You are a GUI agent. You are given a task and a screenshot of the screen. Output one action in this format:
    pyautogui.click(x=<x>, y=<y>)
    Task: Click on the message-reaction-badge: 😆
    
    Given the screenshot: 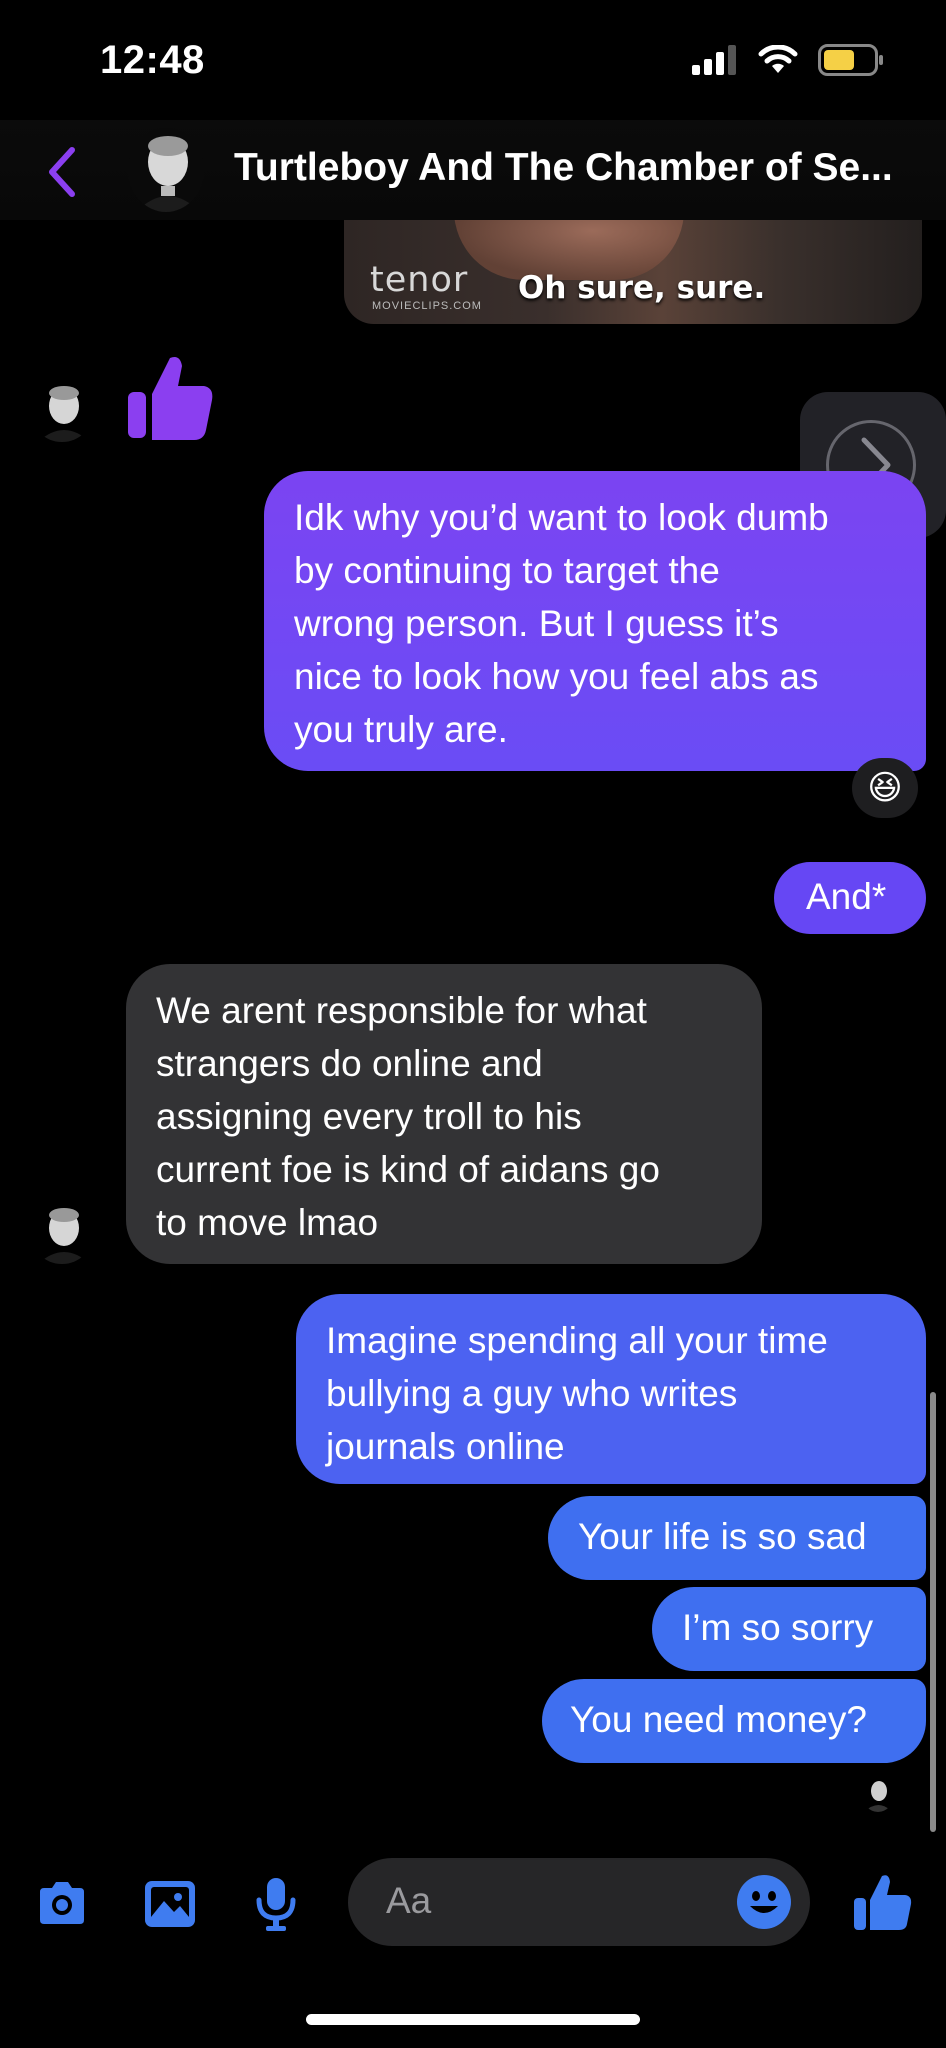 What is the action you would take?
    pyautogui.click(x=885, y=788)
    